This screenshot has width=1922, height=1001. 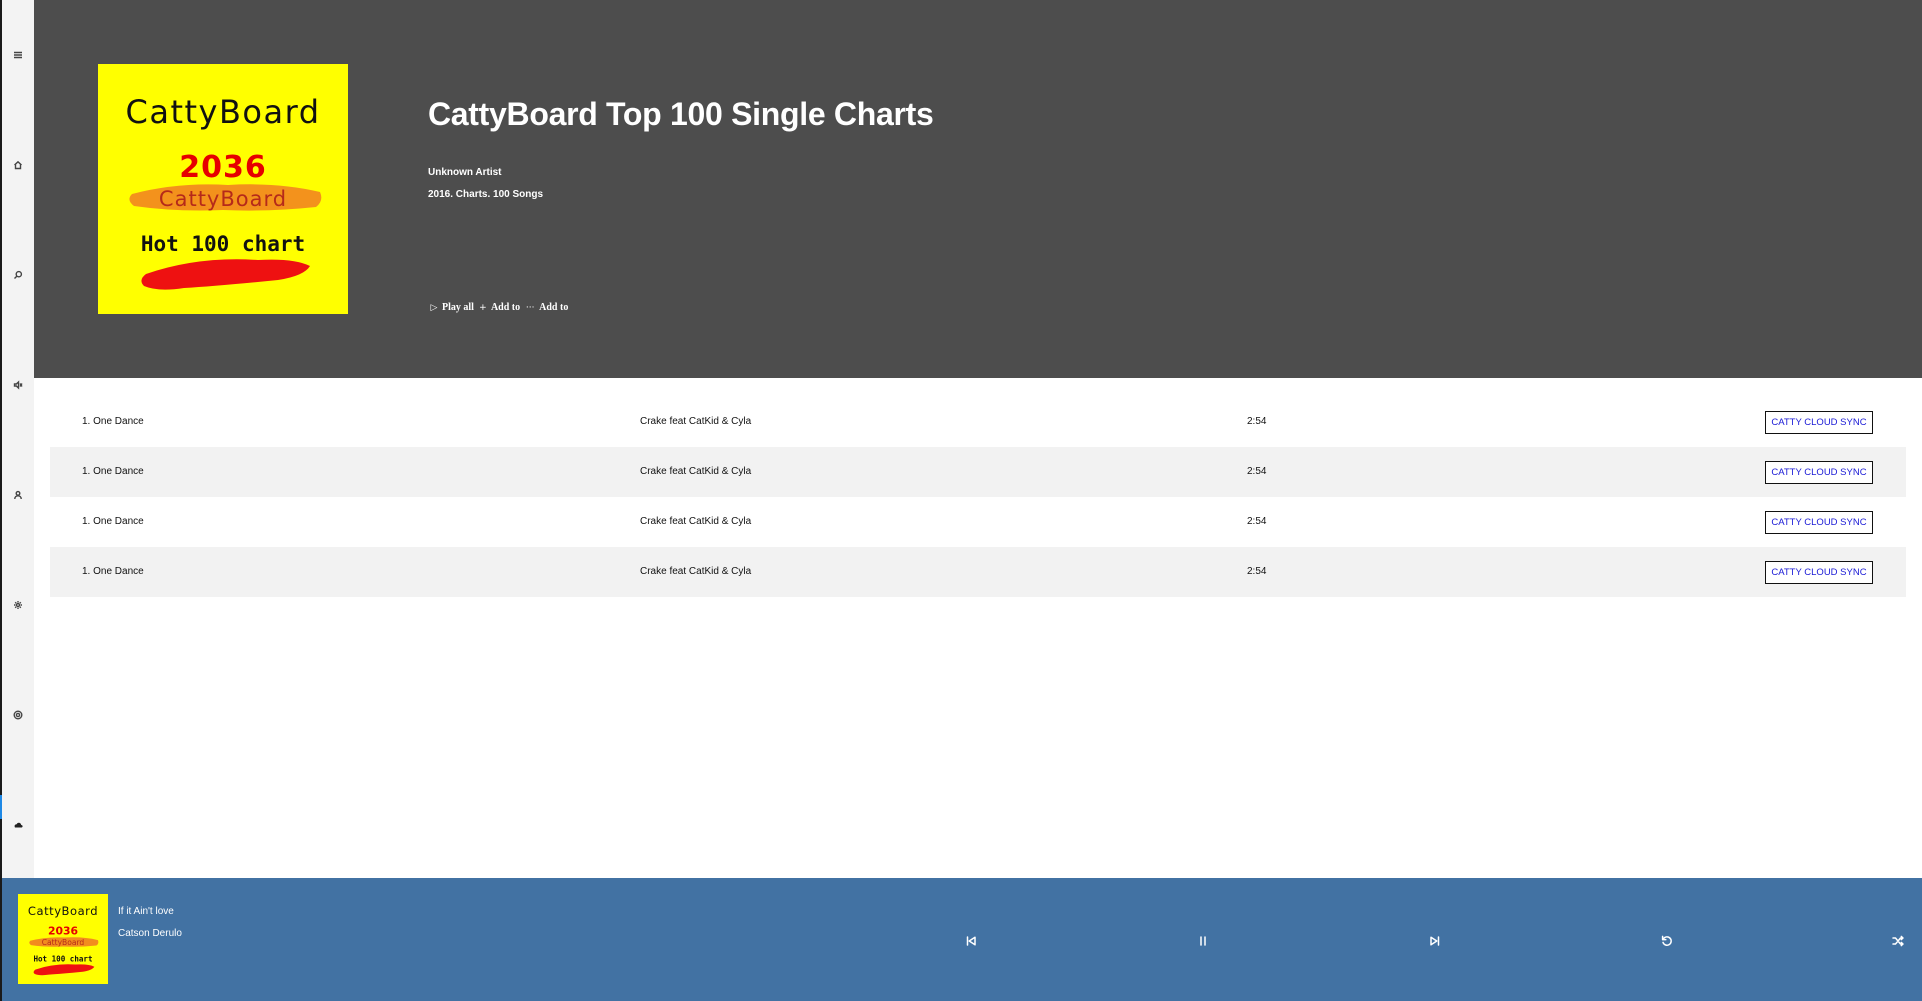 What do you see at coordinates (486, 194) in the screenshot?
I see `album-meta: 2016. Charts. 100 Songs` at bounding box center [486, 194].